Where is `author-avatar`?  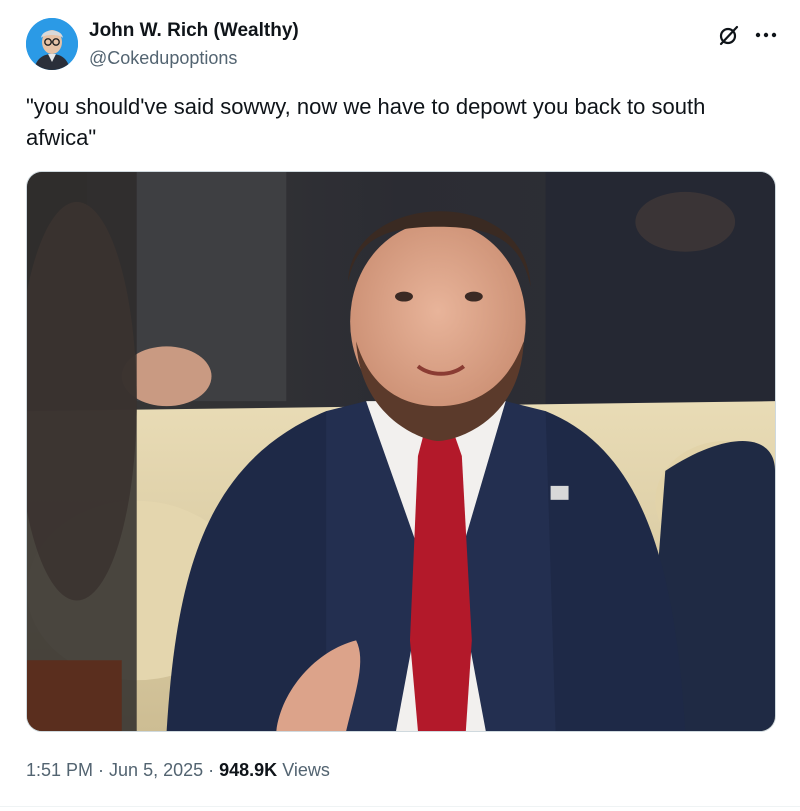
author-avatar is located at coordinates (52, 44).